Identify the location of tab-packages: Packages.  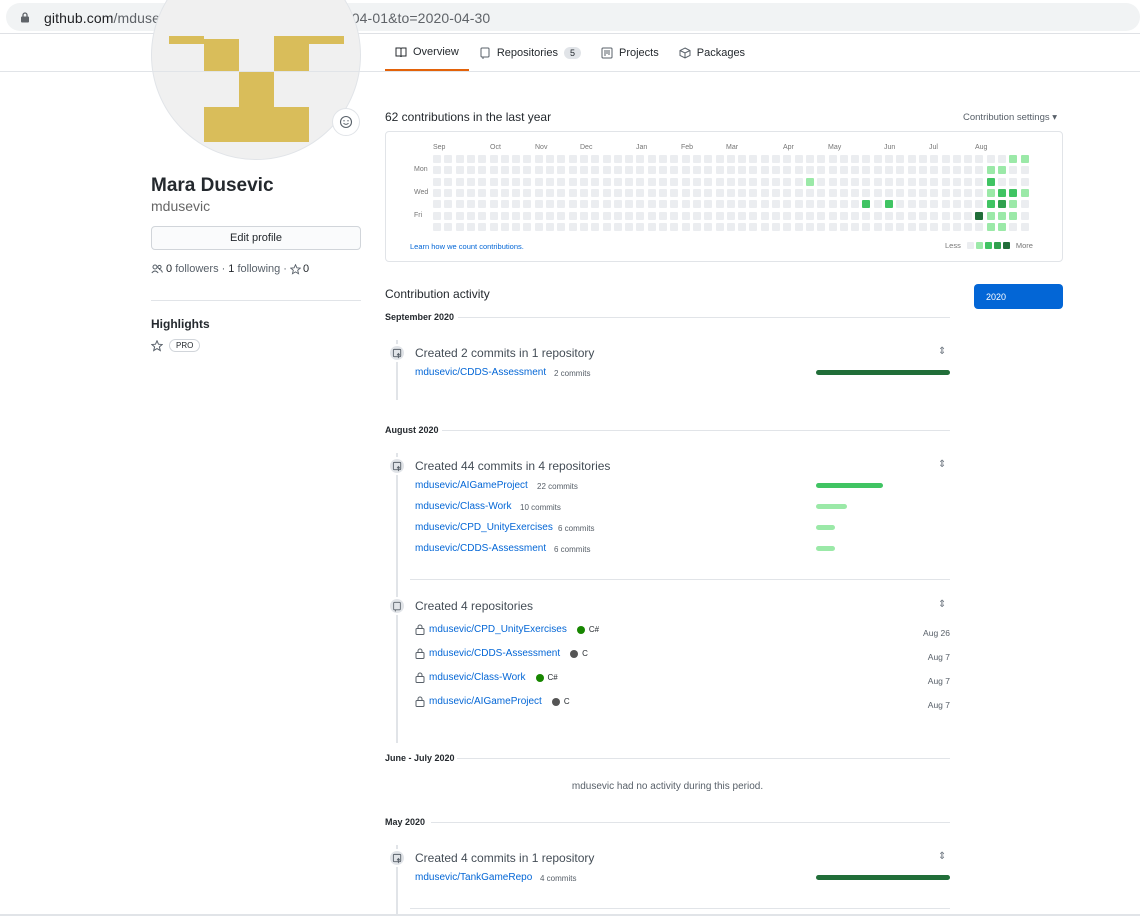
(712, 53).